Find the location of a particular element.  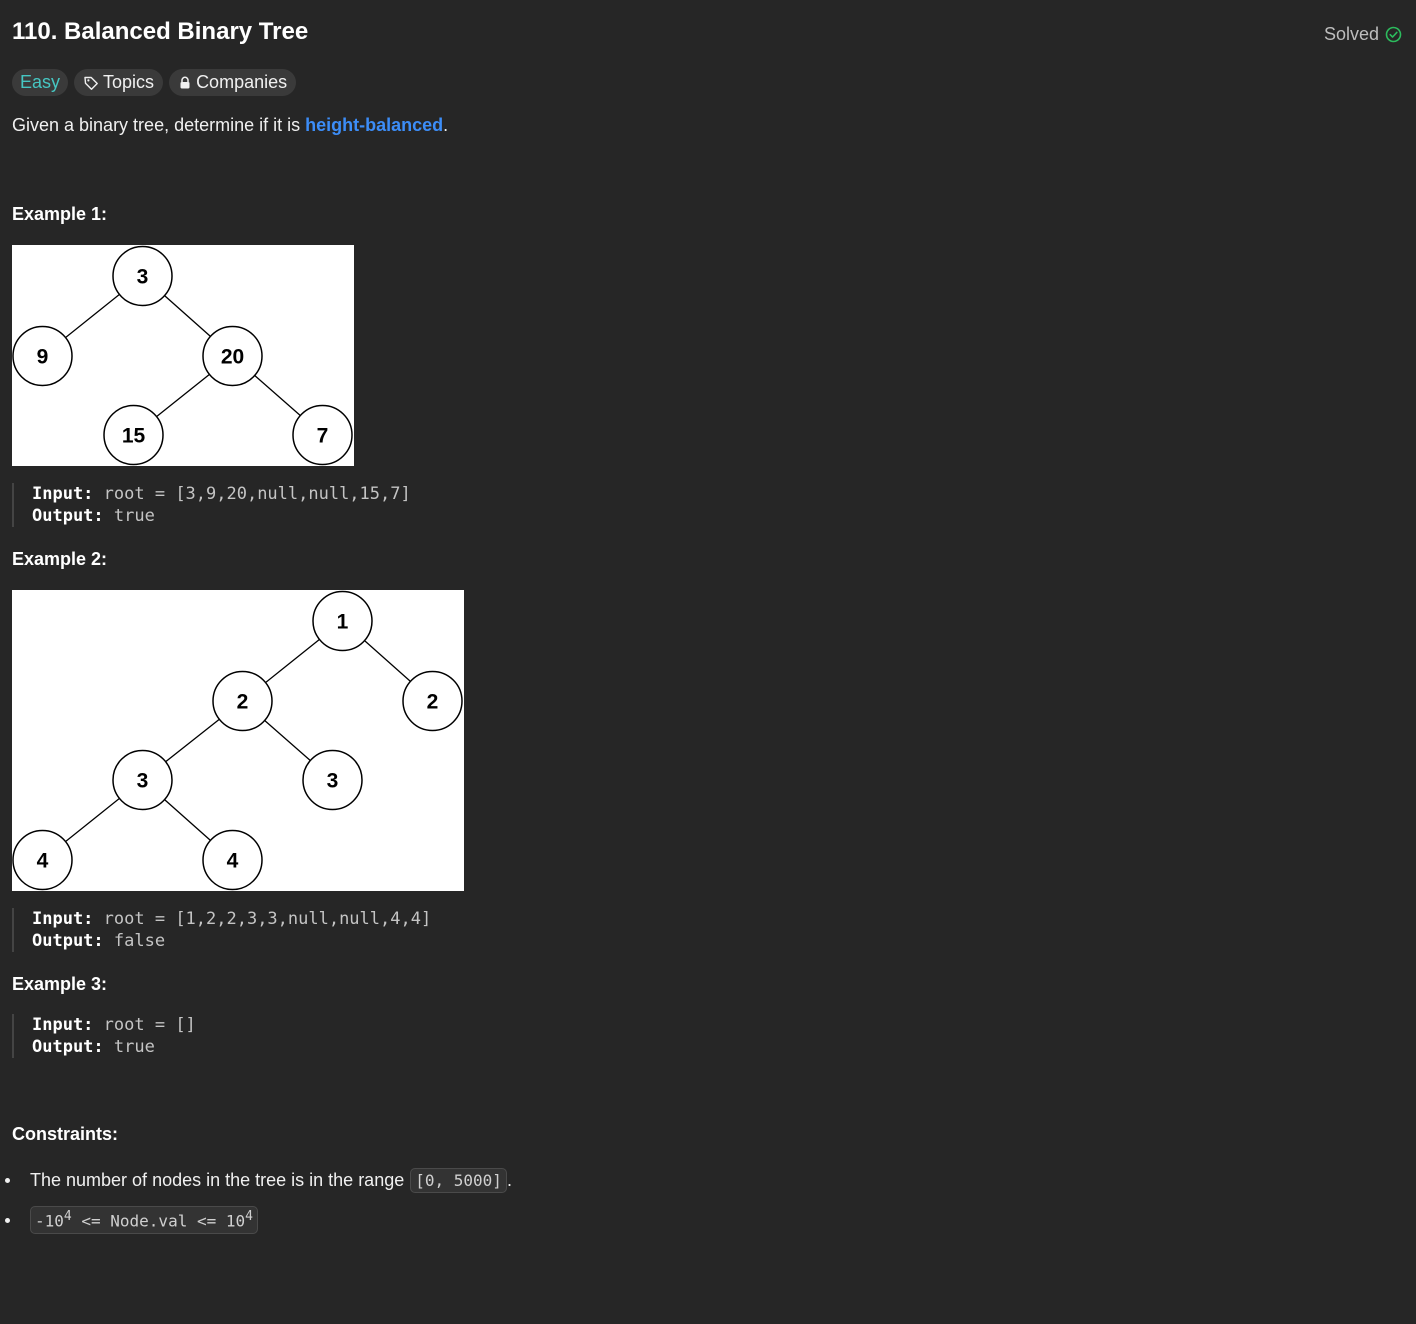

problem-title: 110. Balanced Binary Tree is located at coordinates (160, 31).